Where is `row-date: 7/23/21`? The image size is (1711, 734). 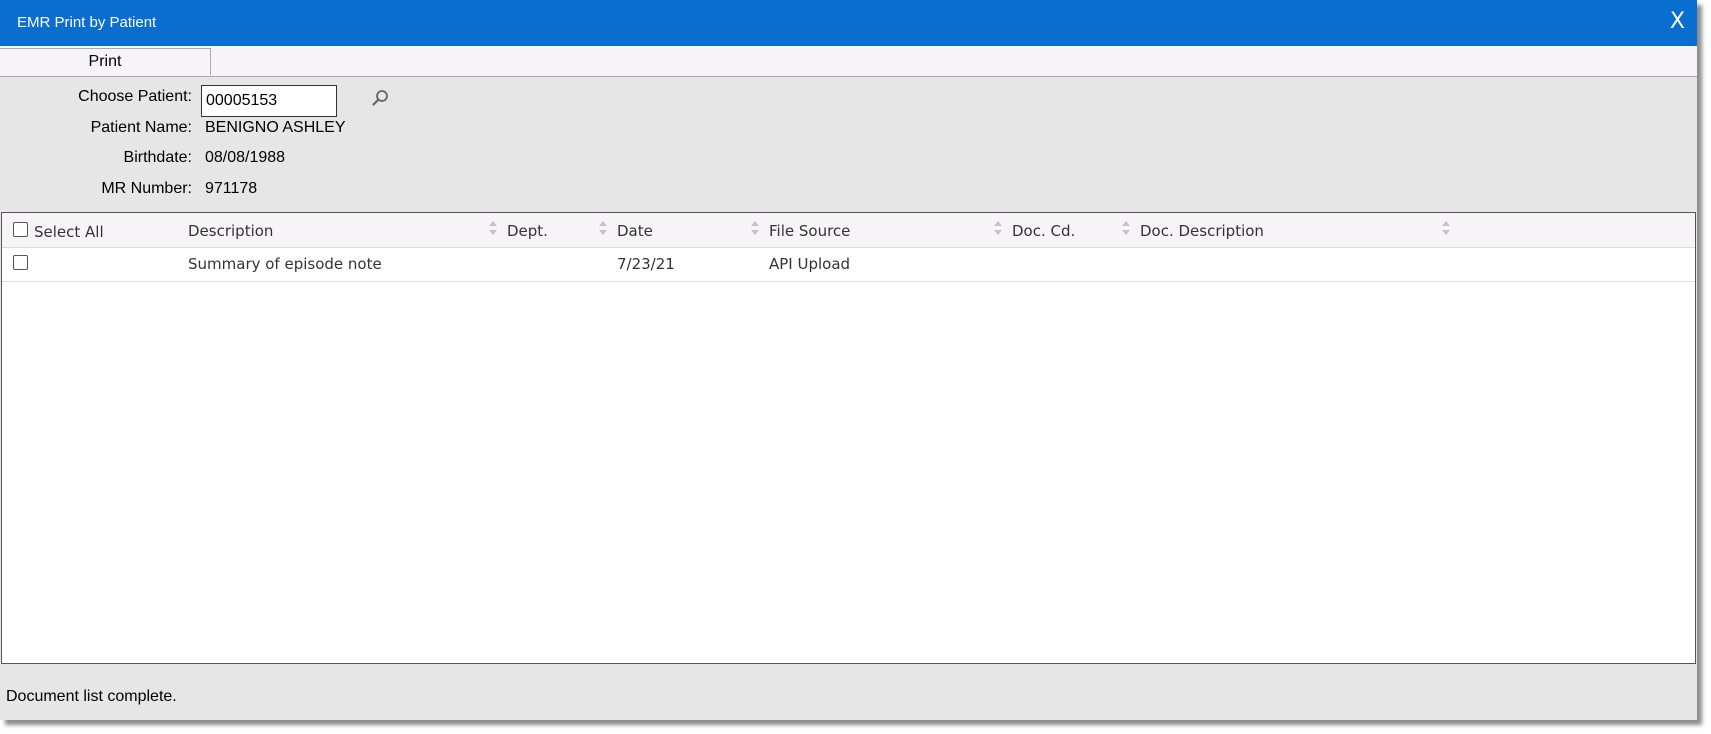 row-date: 7/23/21 is located at coordinates (646, 264).